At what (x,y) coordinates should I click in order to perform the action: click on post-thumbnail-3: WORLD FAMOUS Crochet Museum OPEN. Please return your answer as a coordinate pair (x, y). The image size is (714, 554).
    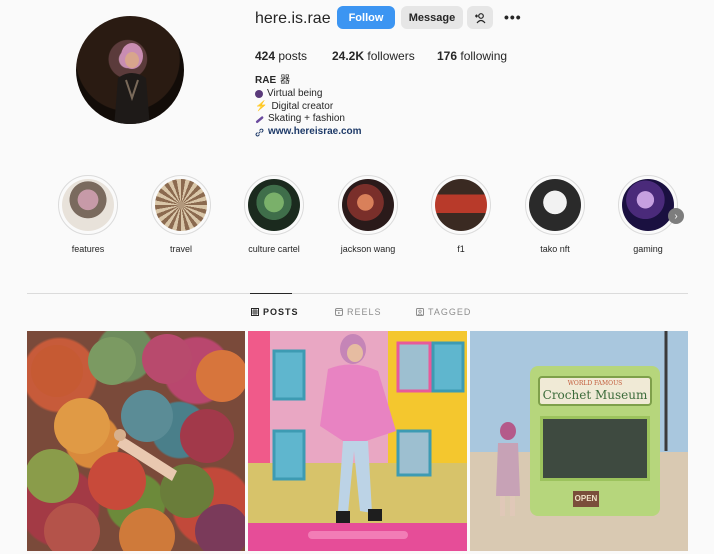
    Looking at the image, I should click on (579, 441).